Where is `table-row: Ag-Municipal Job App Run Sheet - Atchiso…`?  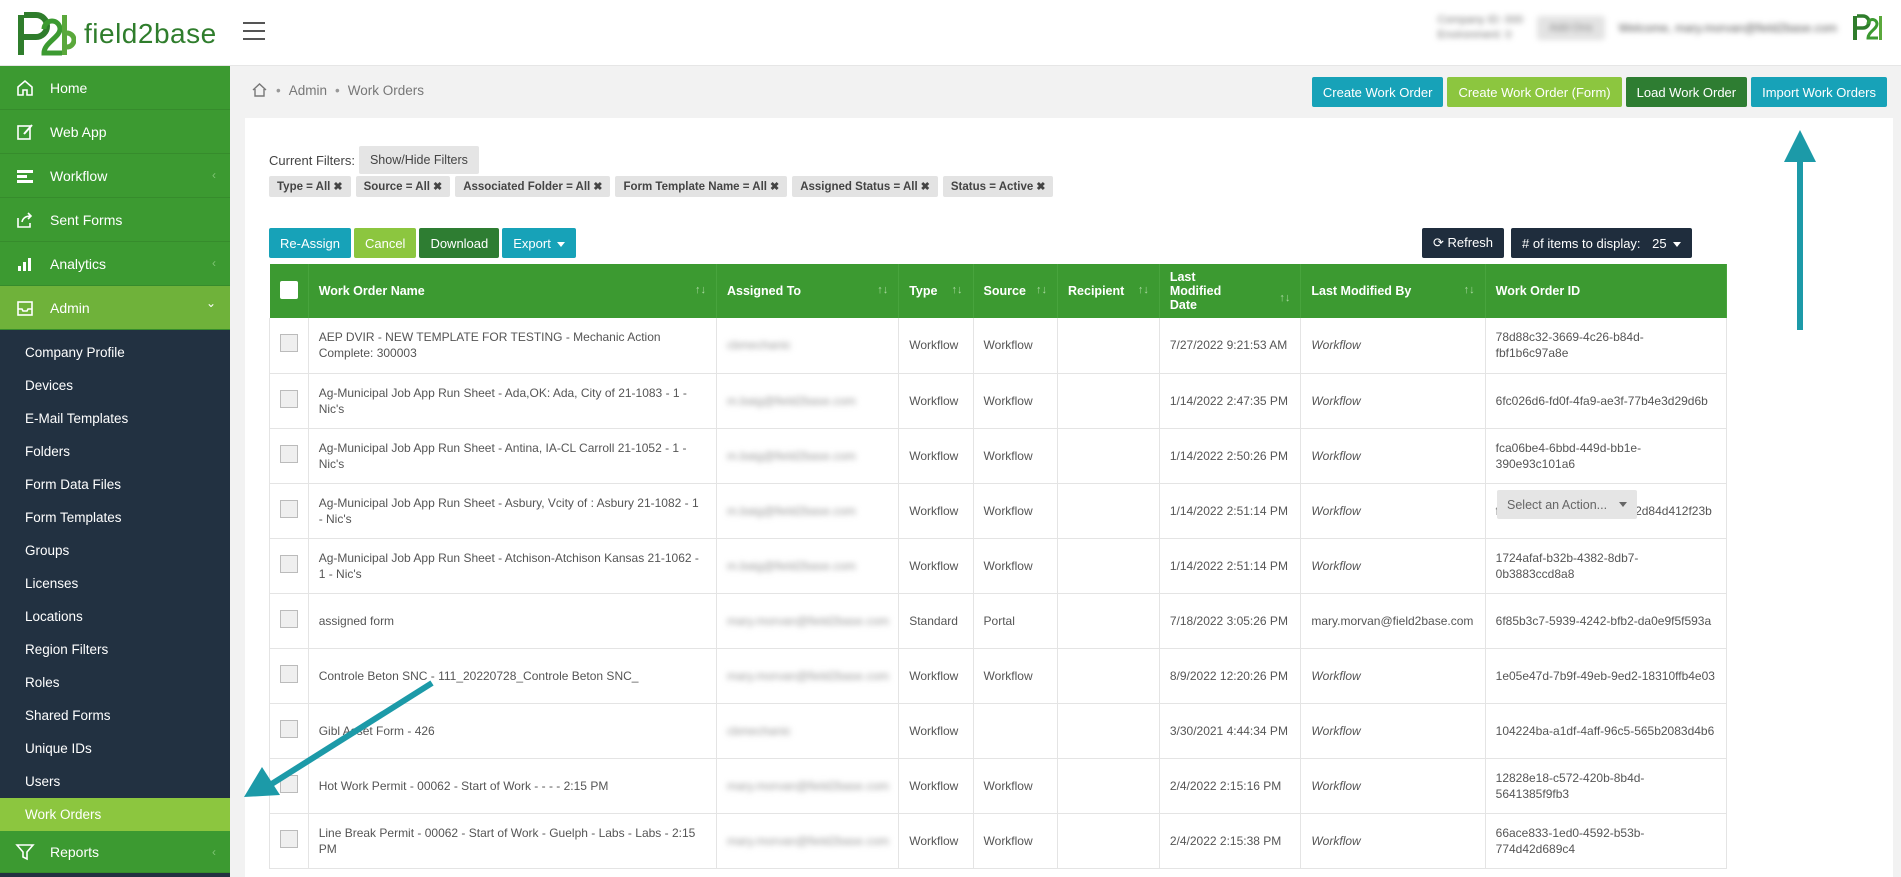 table-row: Ag-Municipal Job App Run Sheet - Atchiso… is located at coordinates (998, 566).